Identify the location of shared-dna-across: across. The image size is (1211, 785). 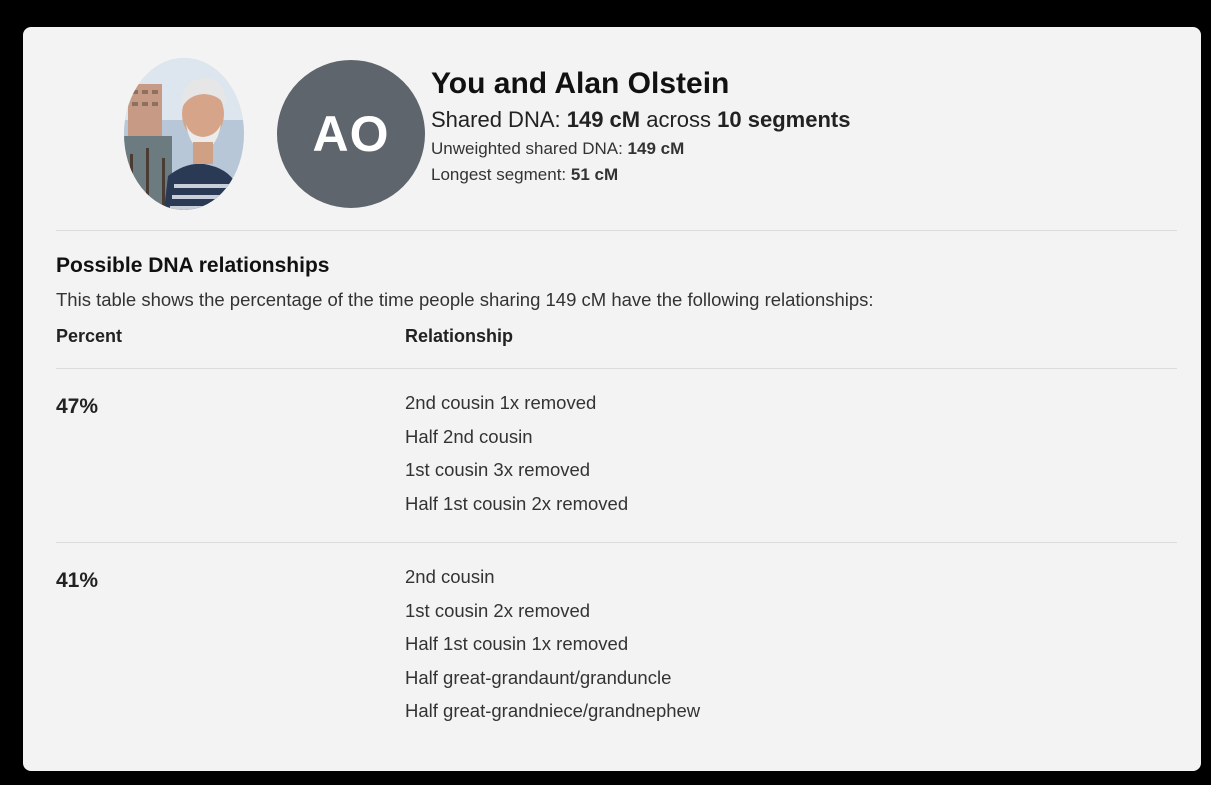
(679, 119).